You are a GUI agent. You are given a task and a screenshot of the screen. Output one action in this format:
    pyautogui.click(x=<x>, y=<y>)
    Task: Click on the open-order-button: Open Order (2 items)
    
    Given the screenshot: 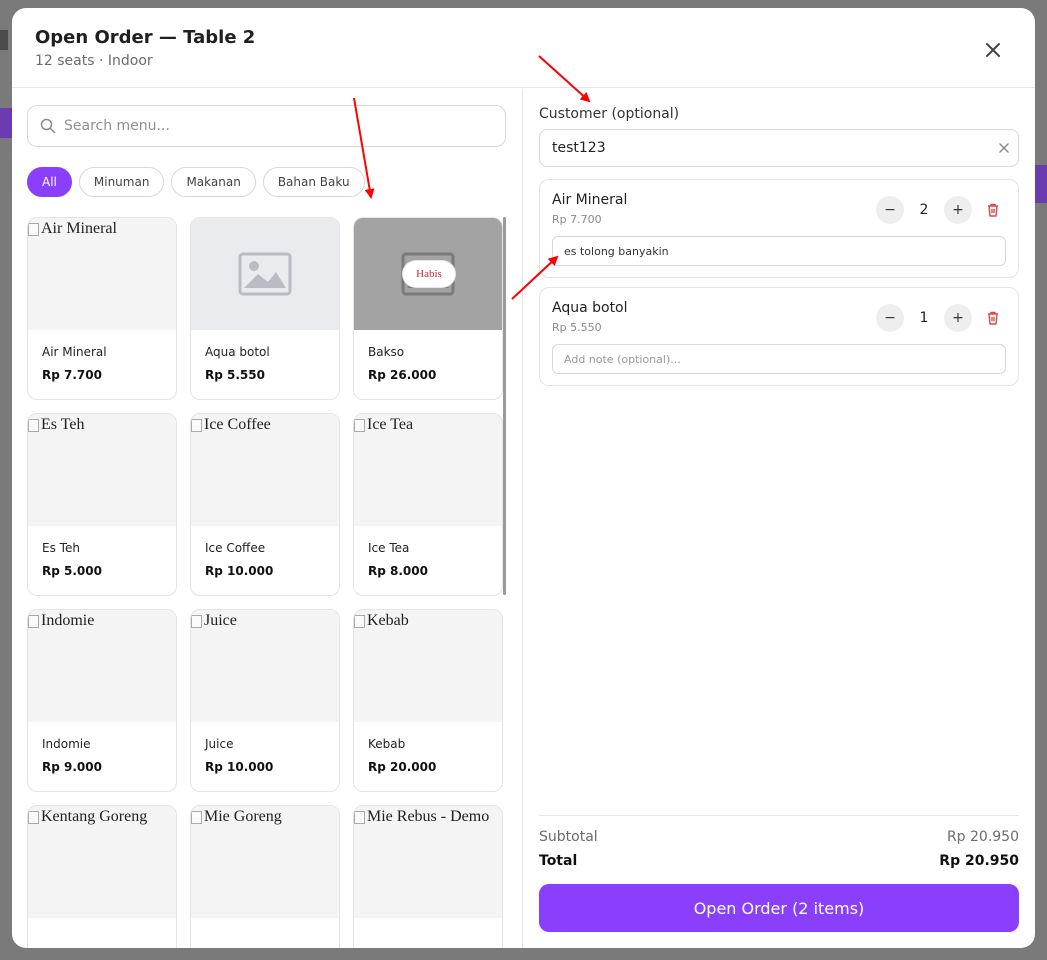 What is the action you would take?
    pyautogui.click(x=779, y=908)
    